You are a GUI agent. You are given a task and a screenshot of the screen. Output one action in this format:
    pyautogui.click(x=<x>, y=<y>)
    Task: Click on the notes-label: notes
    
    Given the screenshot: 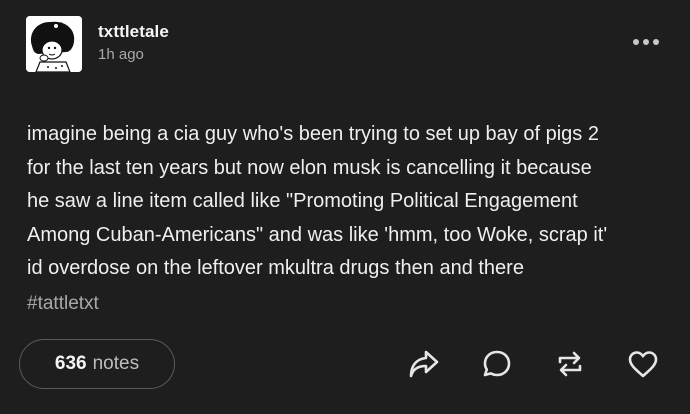 What is the action you would take?
    pyautogui.click(x=116, y=363)
    